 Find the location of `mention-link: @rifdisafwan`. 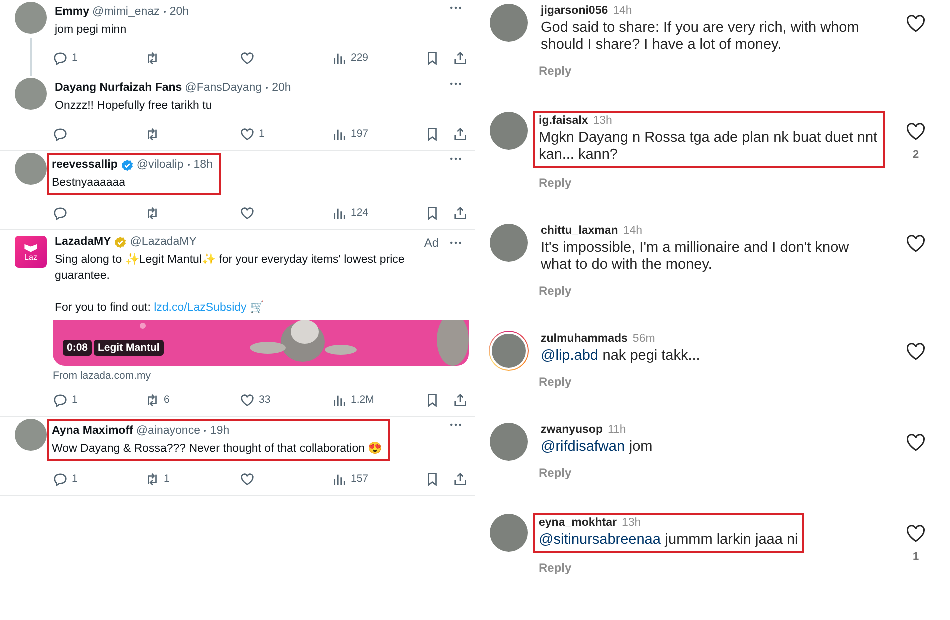

mention-link: @rifdisafwan is located at coordinates (583, 447).